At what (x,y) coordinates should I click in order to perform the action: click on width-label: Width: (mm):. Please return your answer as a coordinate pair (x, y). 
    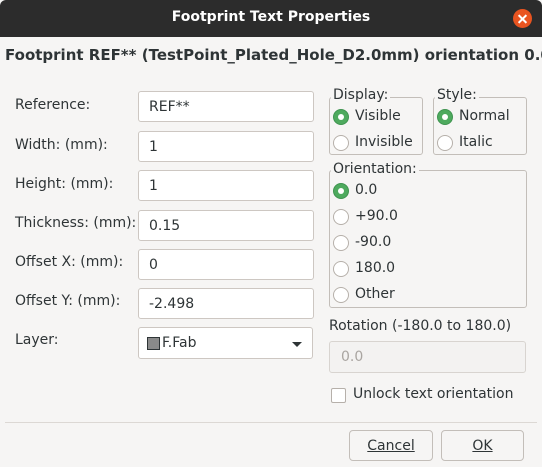
    Looking at the image, I should click on (61, 145).